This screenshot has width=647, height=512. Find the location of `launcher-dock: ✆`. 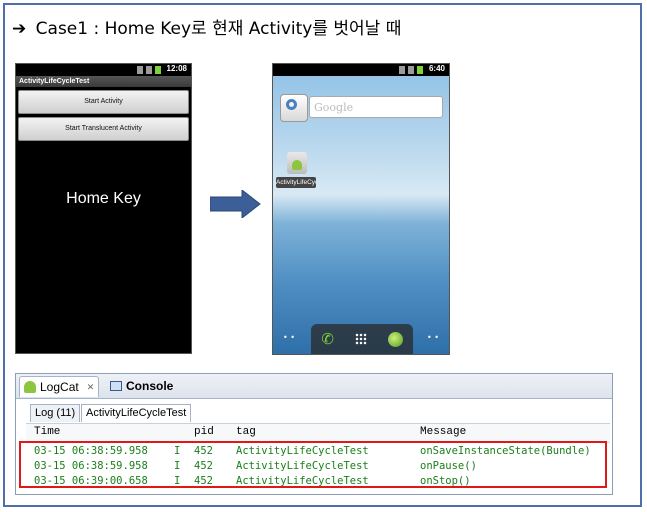

launcher-dock: ✆ is located at coordinates (362, 339).